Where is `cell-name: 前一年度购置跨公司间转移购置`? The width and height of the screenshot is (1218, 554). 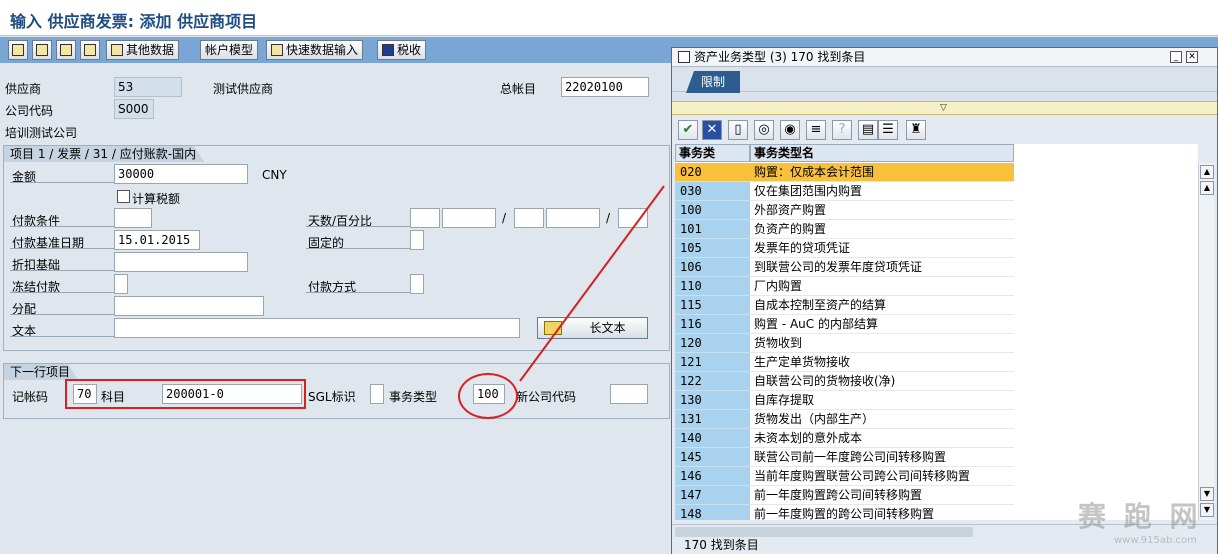
cell-name: 前一年度购置跨公司间转移购置 is located at coordinates (882, 495).